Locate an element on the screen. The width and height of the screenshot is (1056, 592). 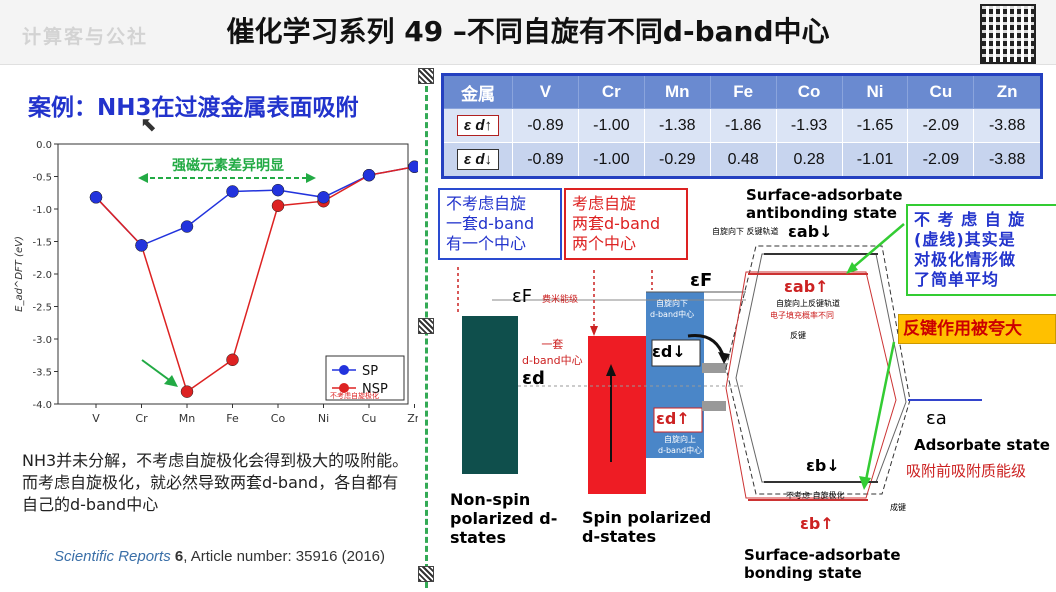
x-tick-label: Co is located at coordinates (278, 418).